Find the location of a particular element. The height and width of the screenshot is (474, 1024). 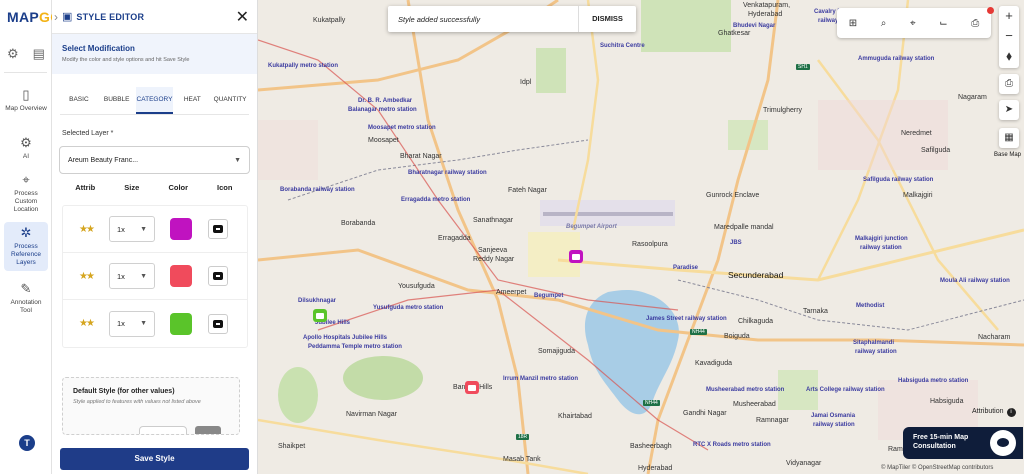

rail-item-annotation-tool: ✎ Annotation Tool is located at coordinates (26, 298).